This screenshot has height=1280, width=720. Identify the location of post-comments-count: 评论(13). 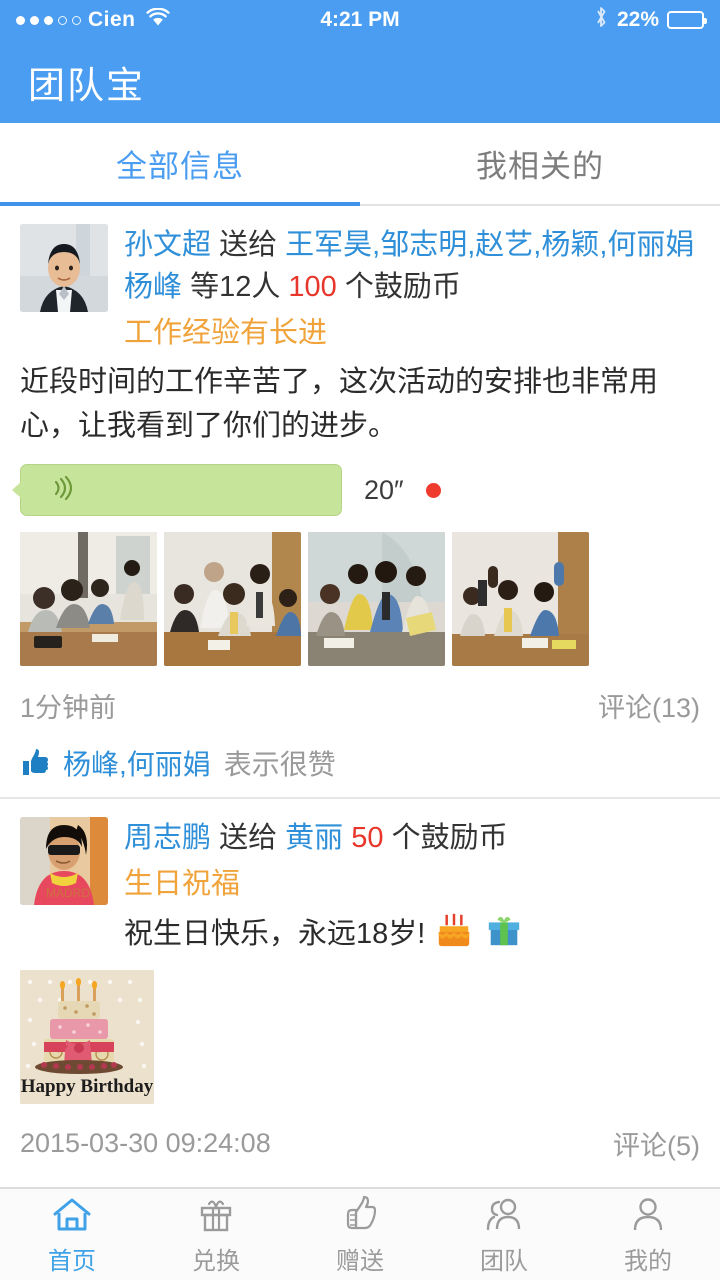
(649, 705).